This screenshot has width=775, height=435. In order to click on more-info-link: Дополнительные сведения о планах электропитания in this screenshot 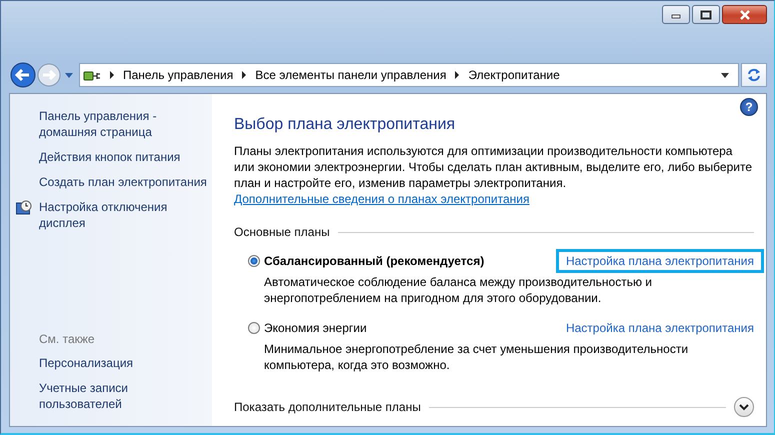, I will do `click(382, 199)`.